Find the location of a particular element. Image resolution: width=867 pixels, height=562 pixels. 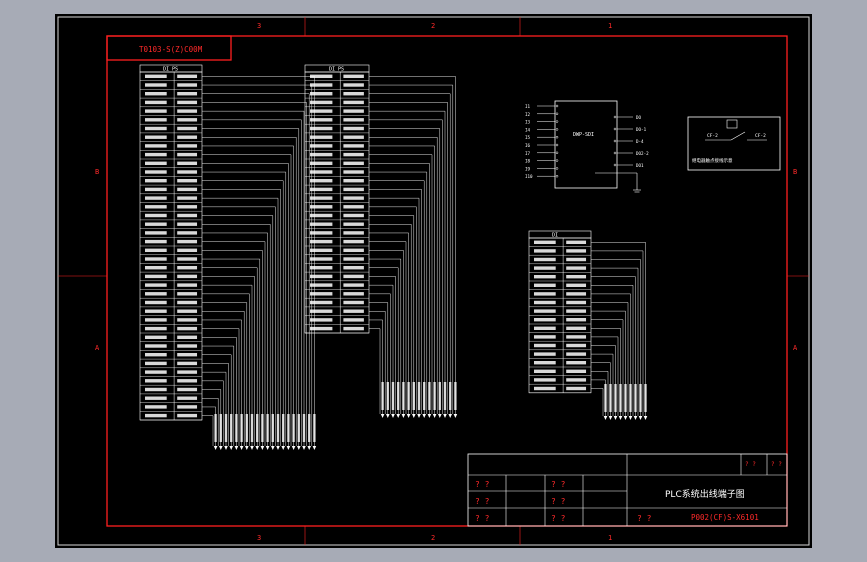

strip-3-wire-label is located at coordinates (645, 398).